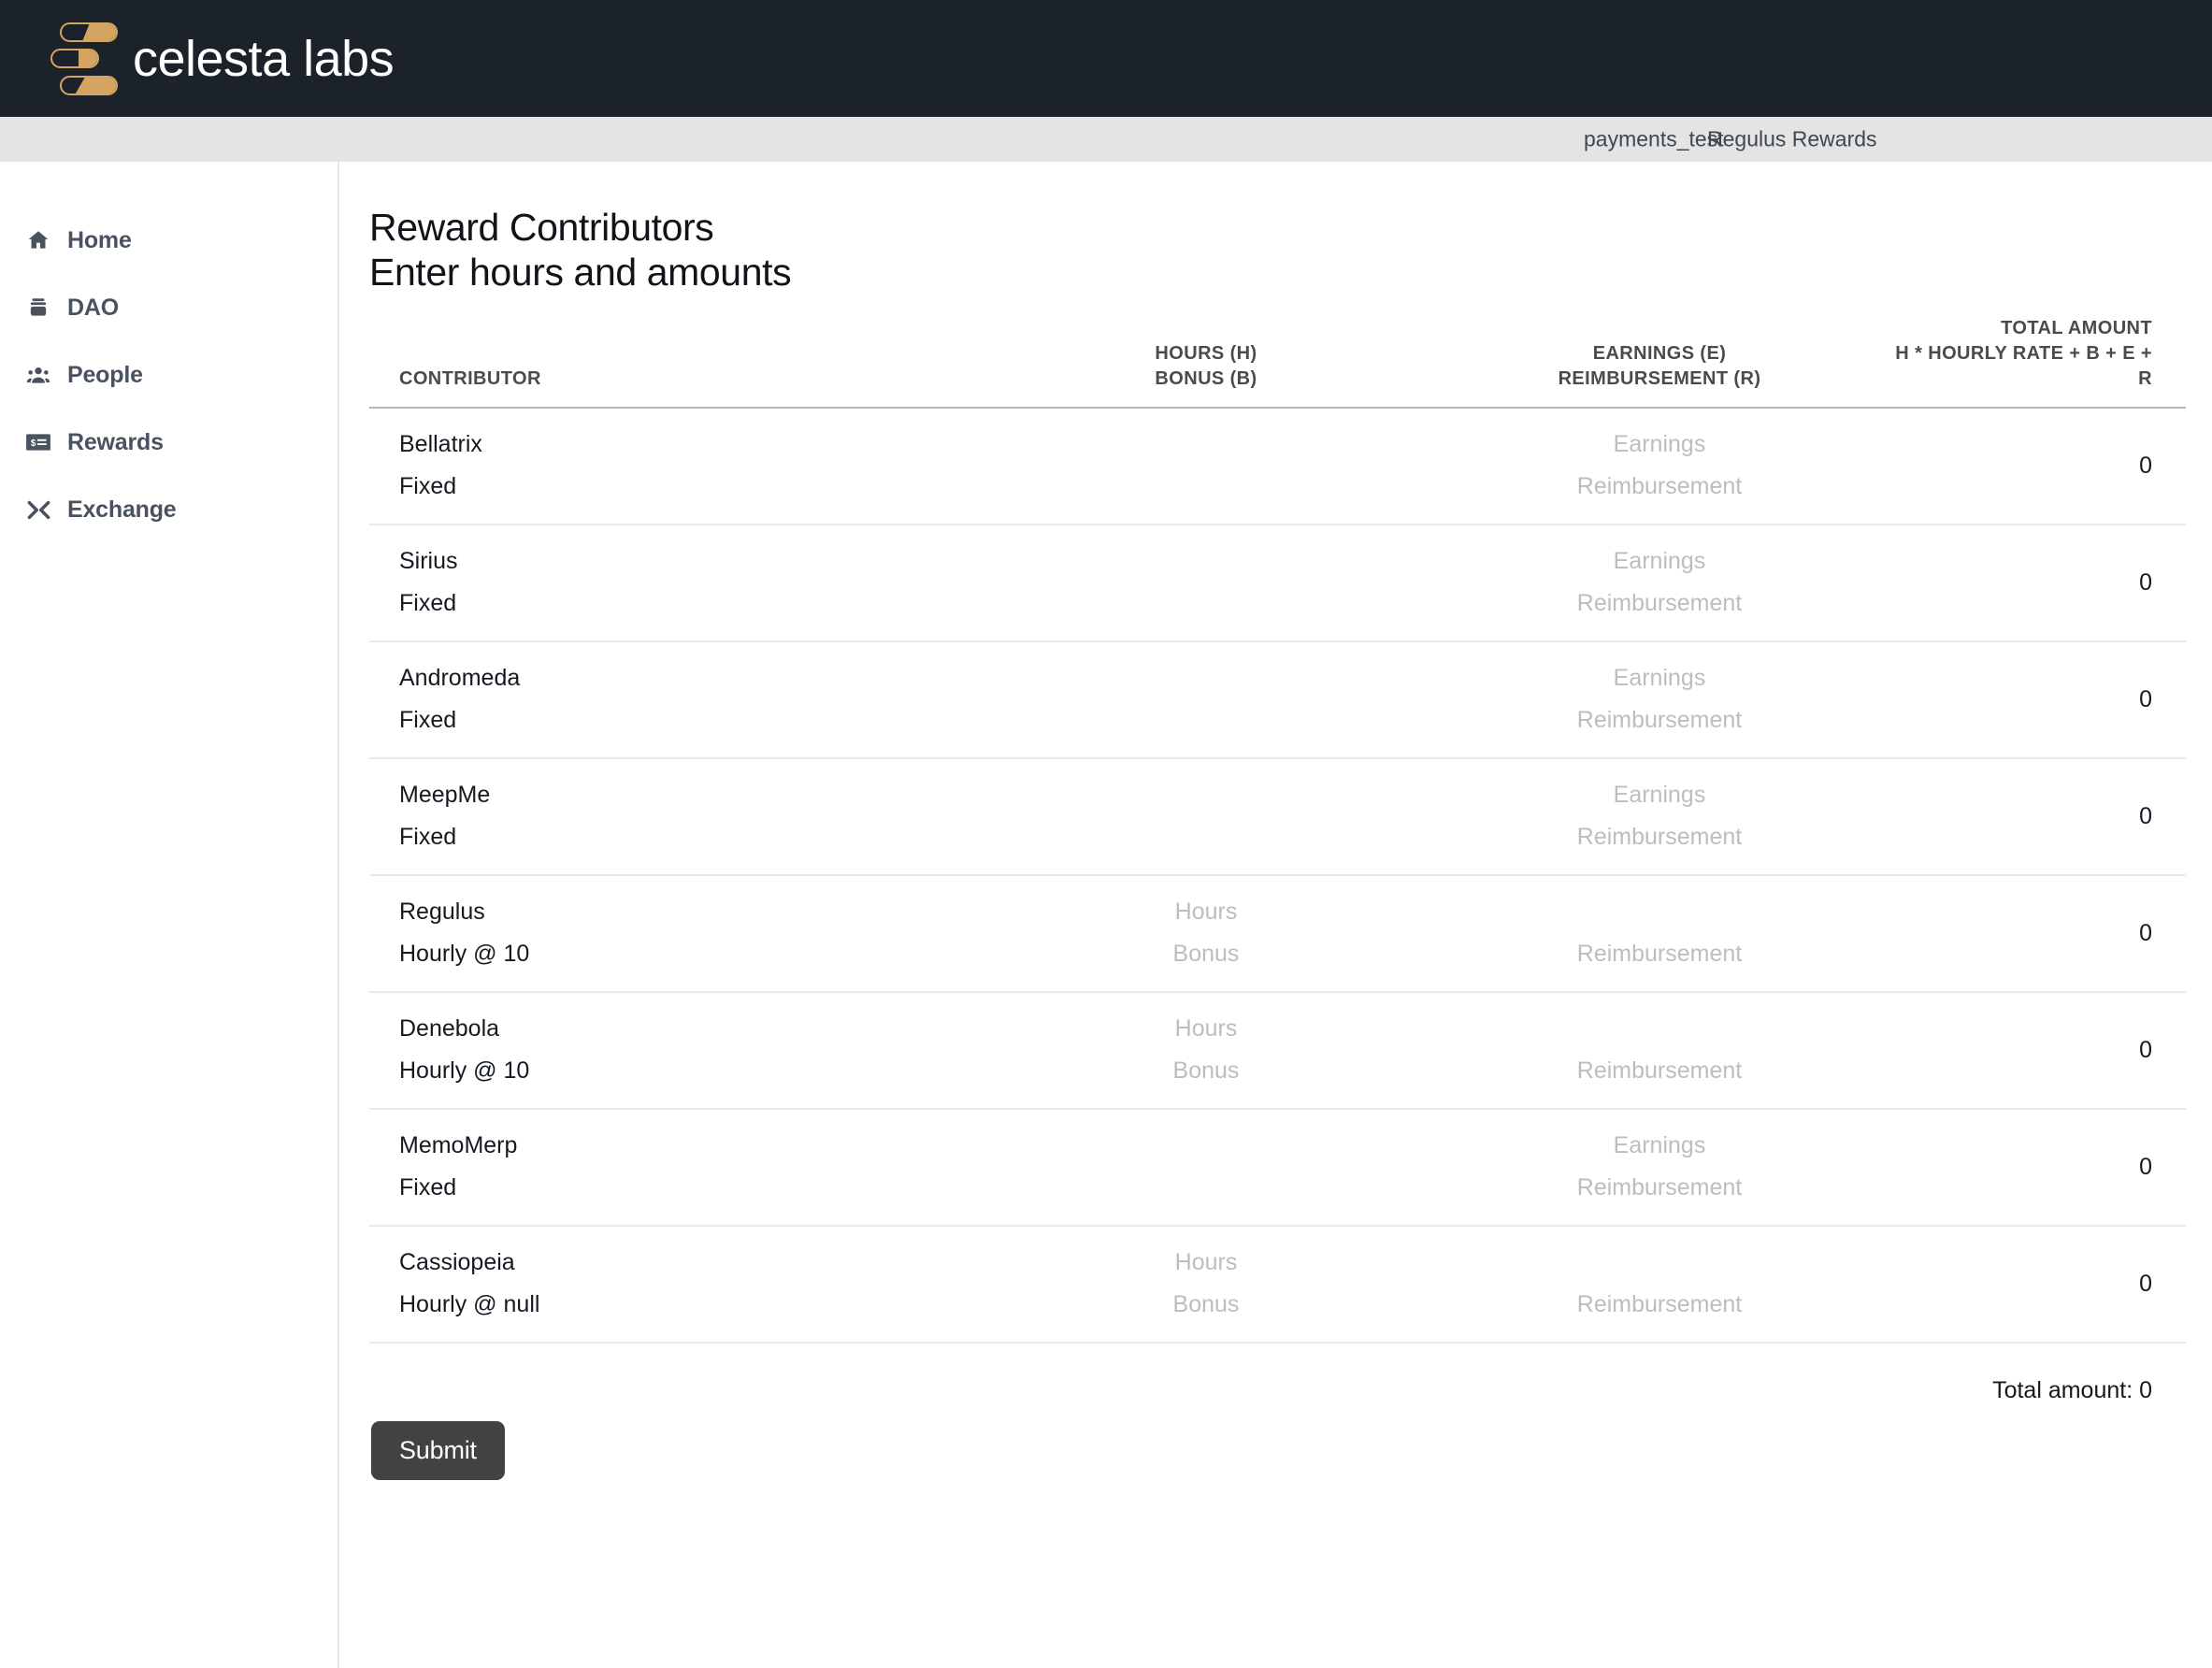  I want to click on cell-contributor: MemoMerp Fixed, so click(677, 1168).